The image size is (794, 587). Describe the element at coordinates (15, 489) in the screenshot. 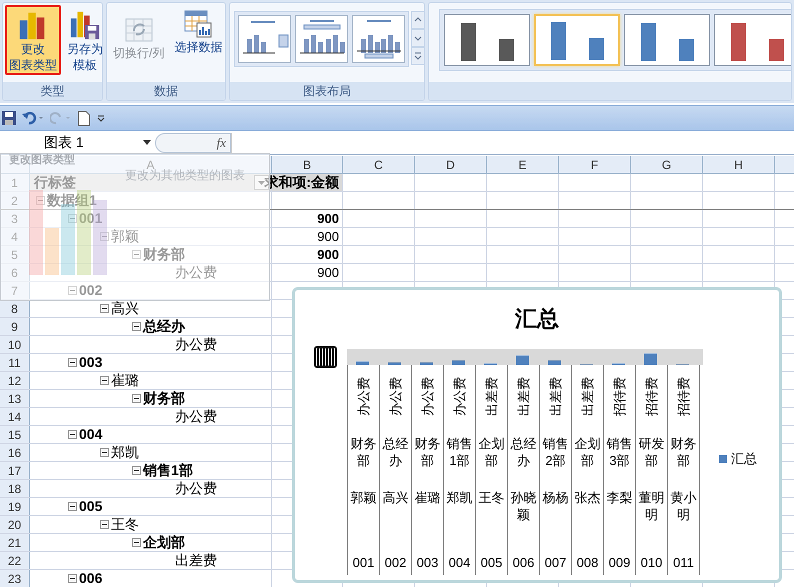

I see `row-number: 18` at that location.